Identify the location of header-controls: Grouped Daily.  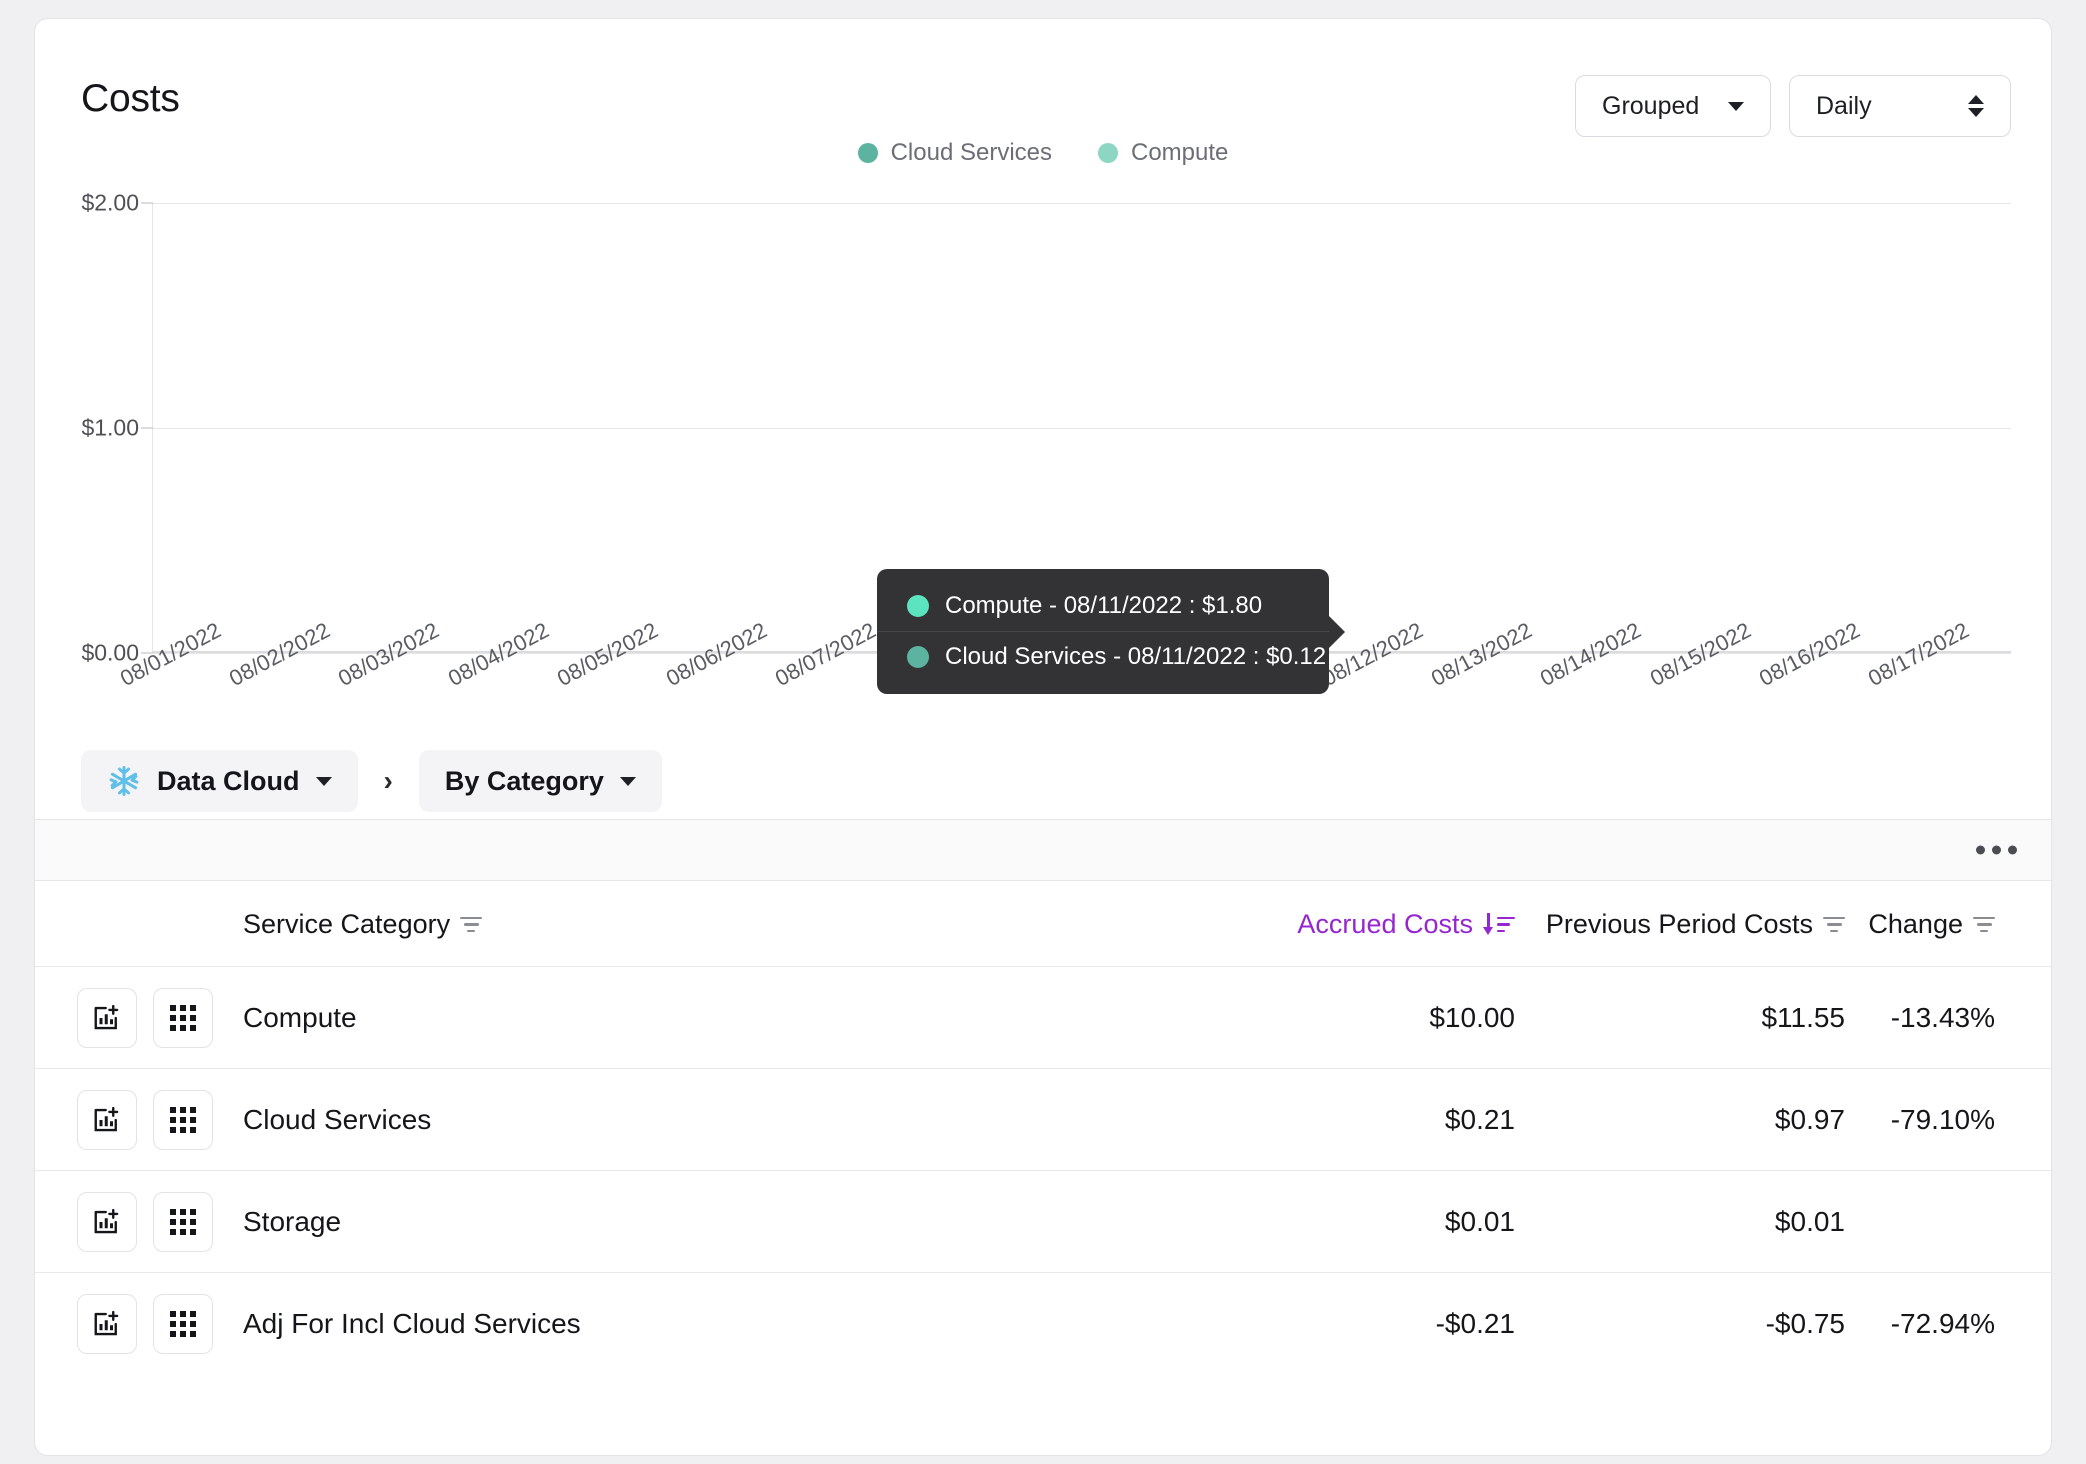
(1793, 106).